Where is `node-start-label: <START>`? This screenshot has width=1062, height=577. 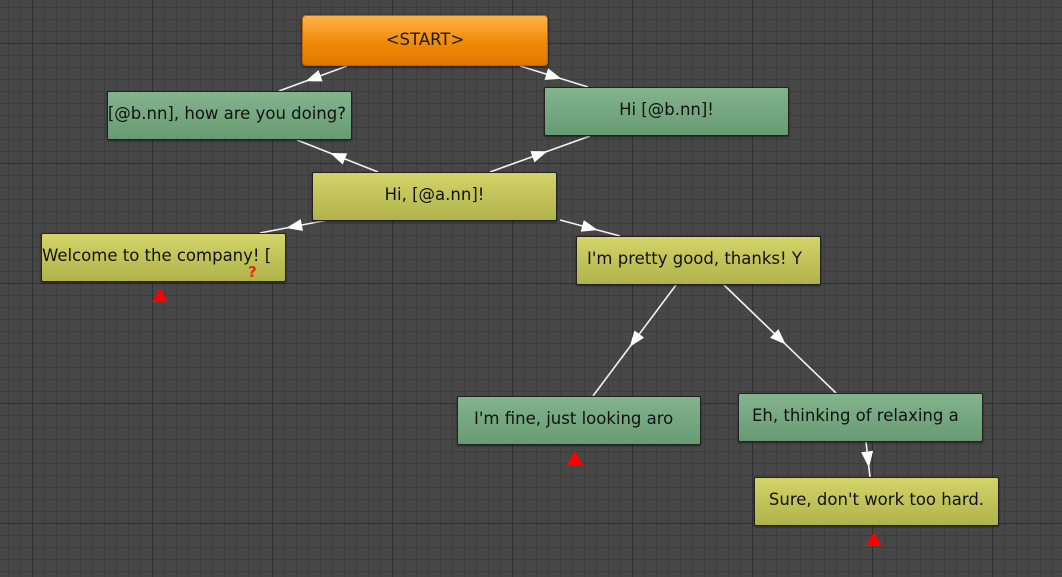 node-start-label: <START> is located at coordinates (425, 39).